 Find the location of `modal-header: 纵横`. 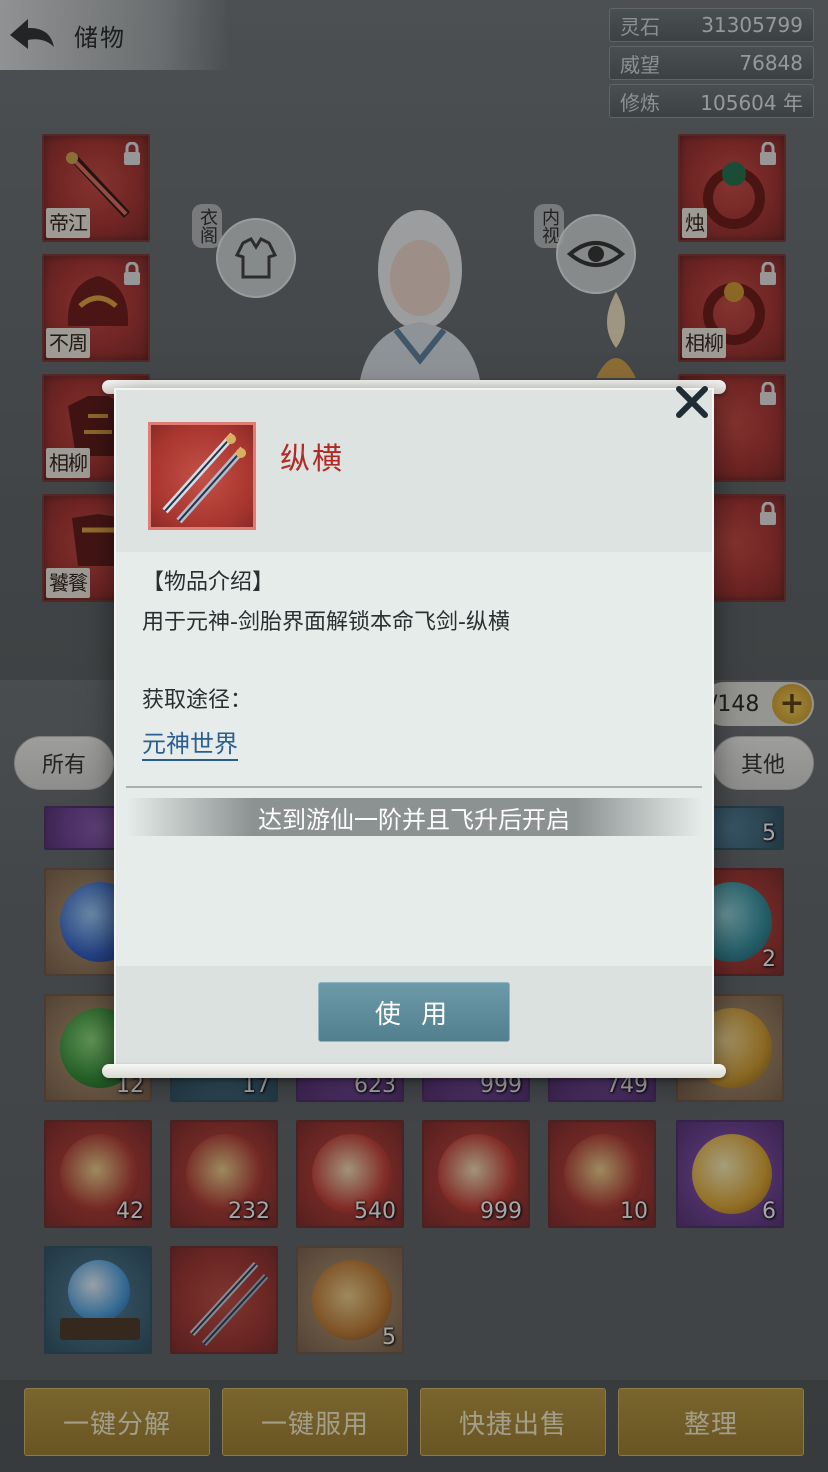

modal-header: 纵横 is located at coordinates (414, 471).